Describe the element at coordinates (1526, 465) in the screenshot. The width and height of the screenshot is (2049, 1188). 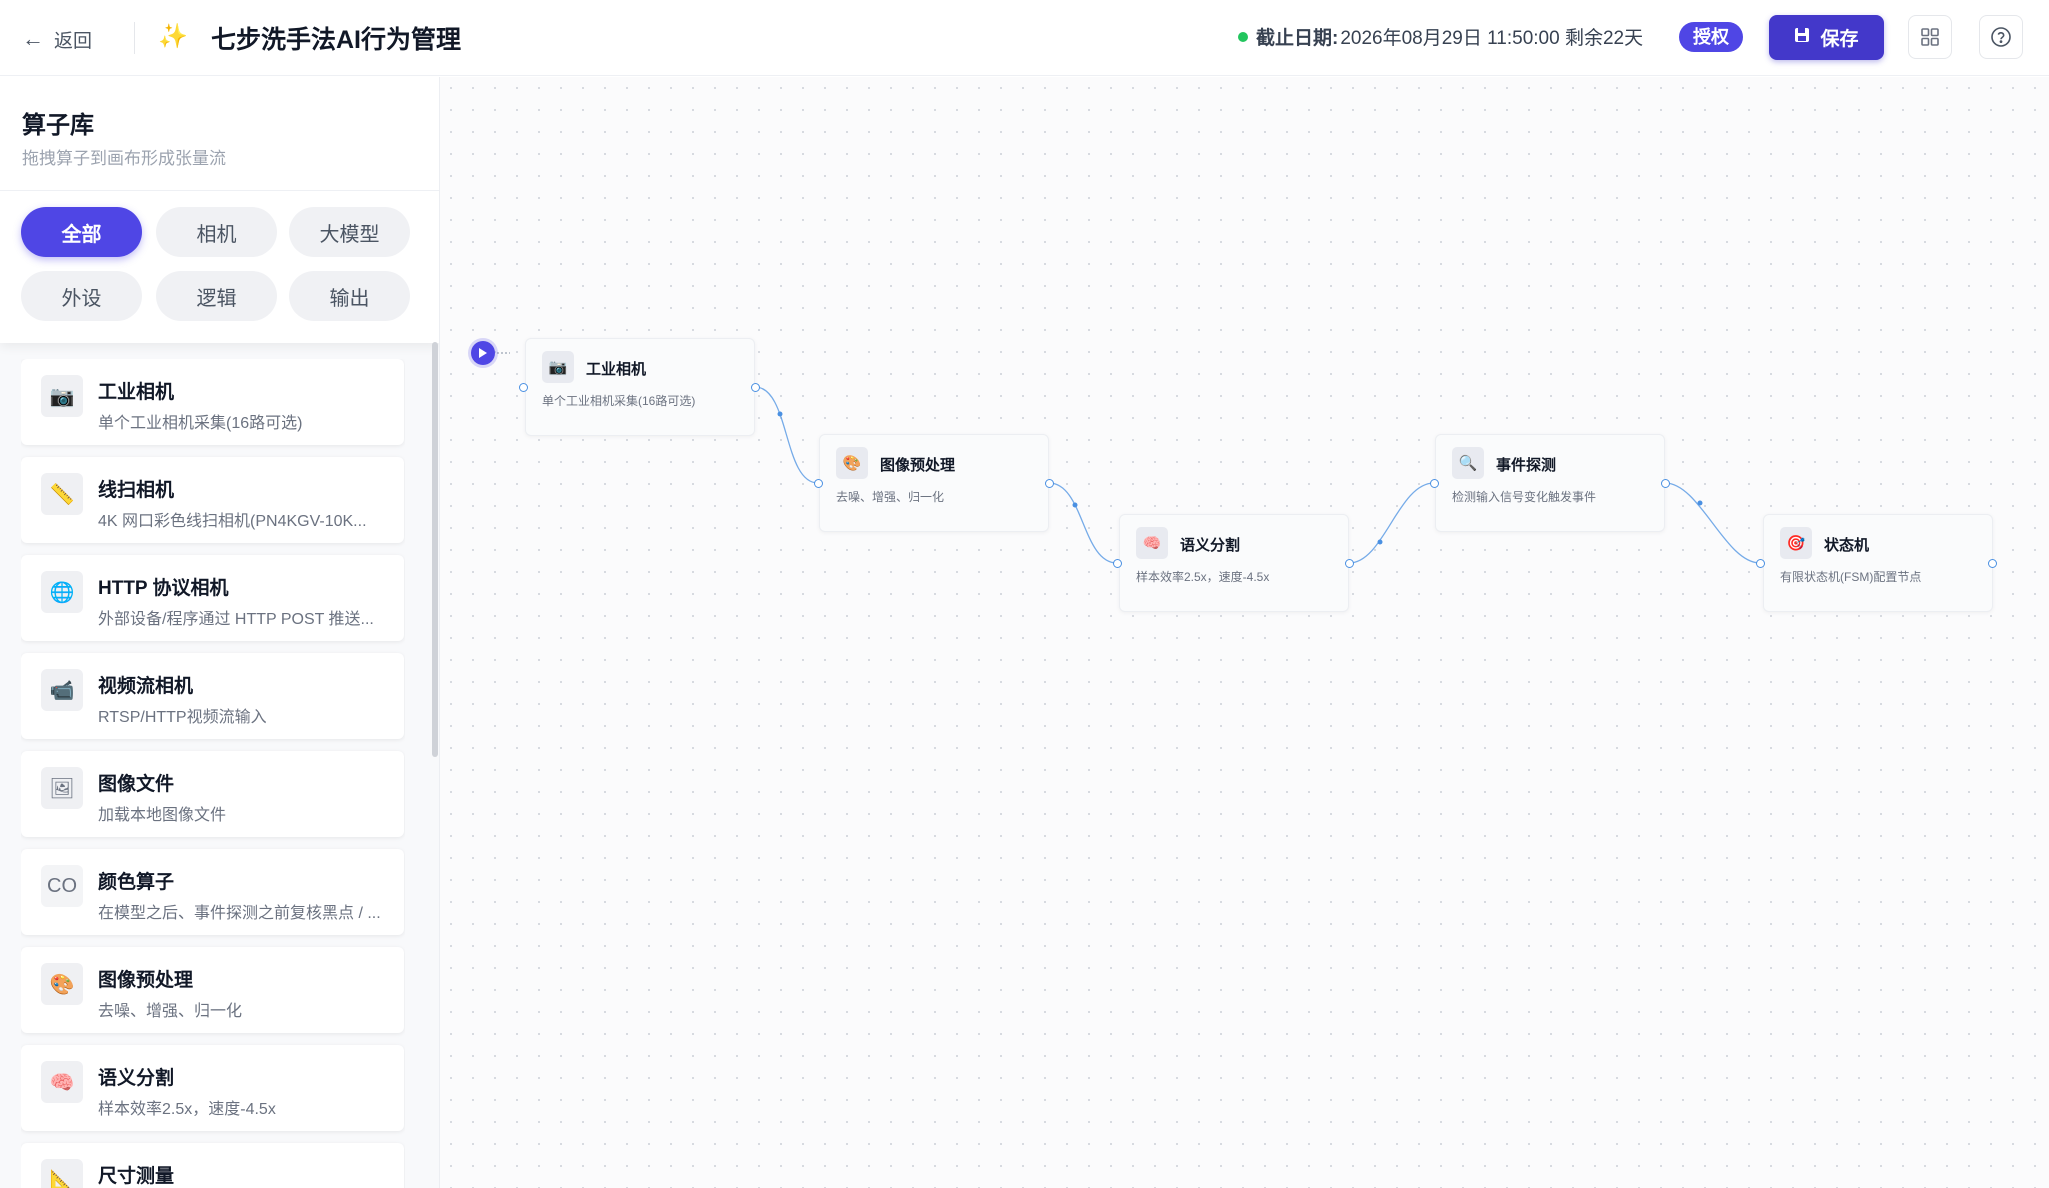
I see `node-title: 事件探测` at that location.